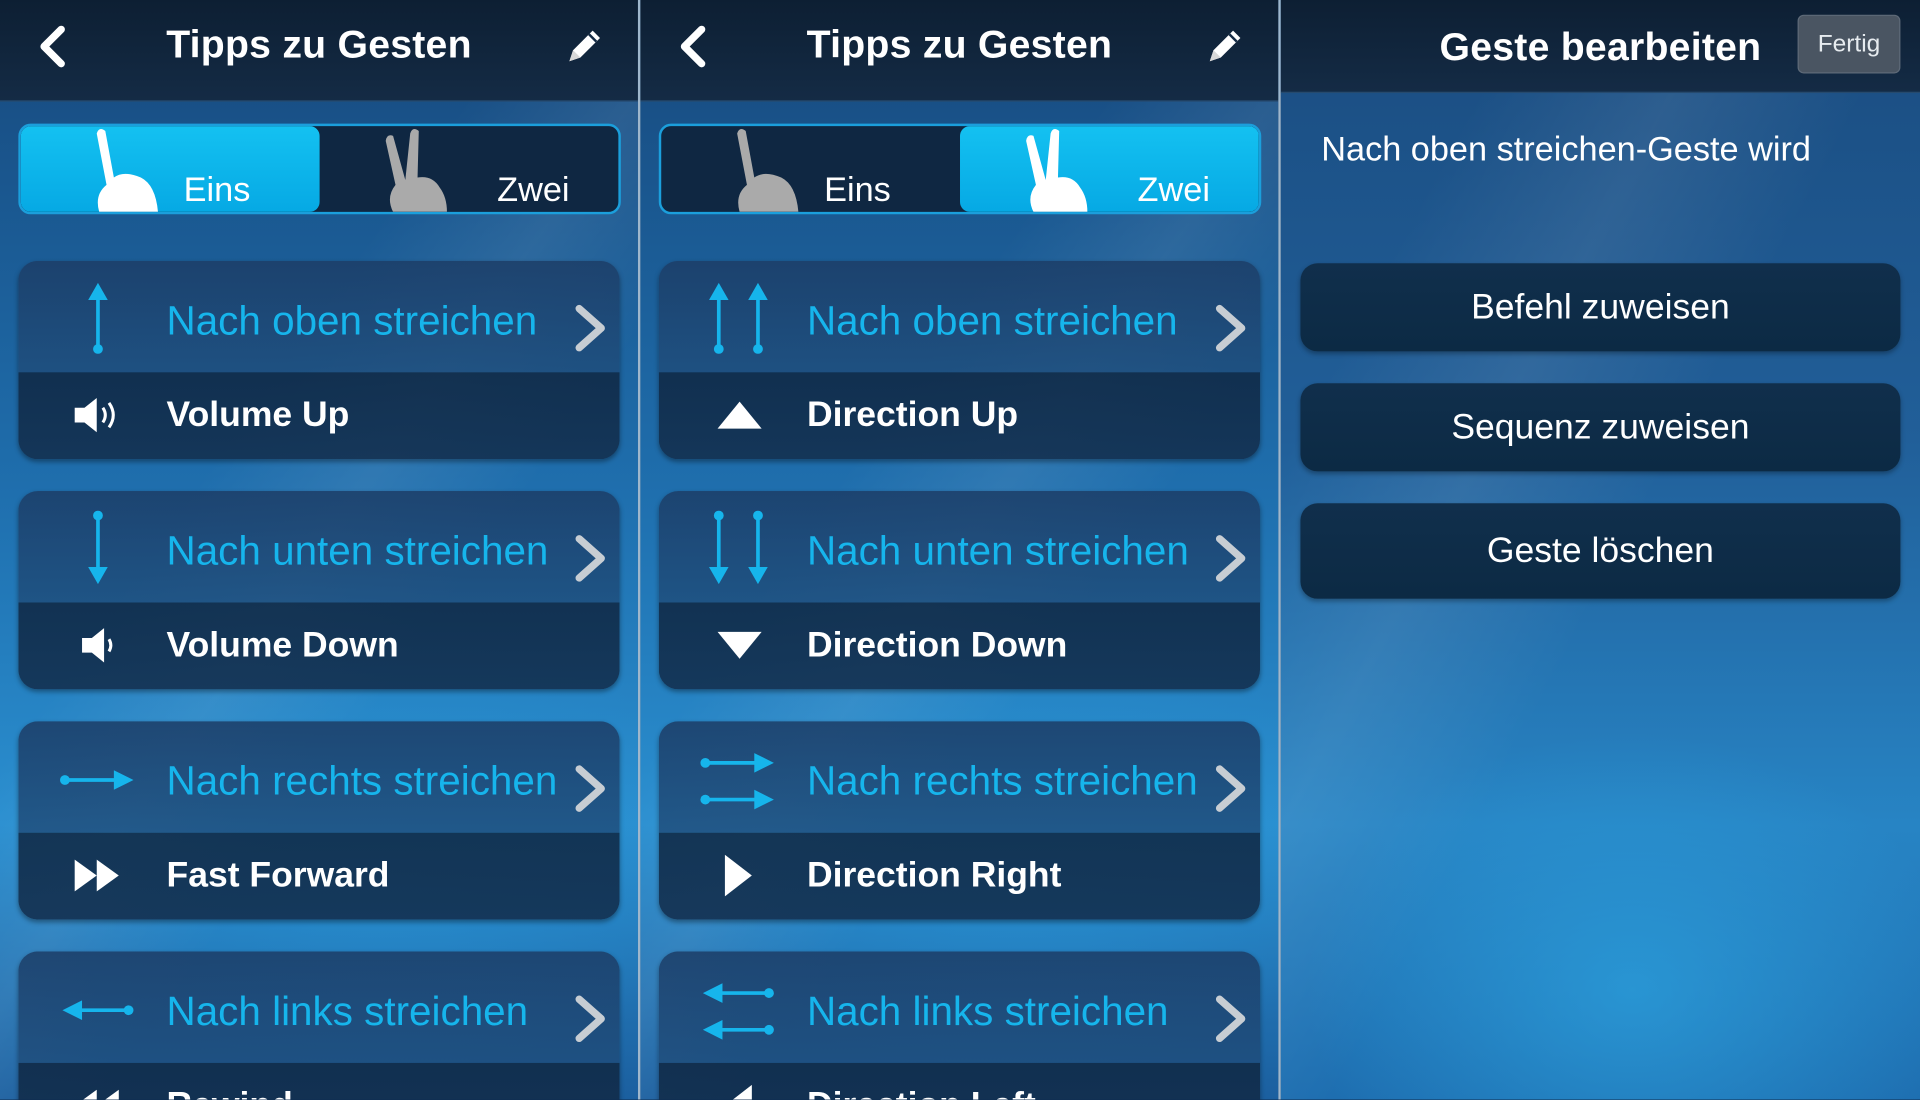 The image size is (1920, 1100). Describe the element at coordinates (739, 645) in the screenshot. I see `triangle-down-icon` at that location.